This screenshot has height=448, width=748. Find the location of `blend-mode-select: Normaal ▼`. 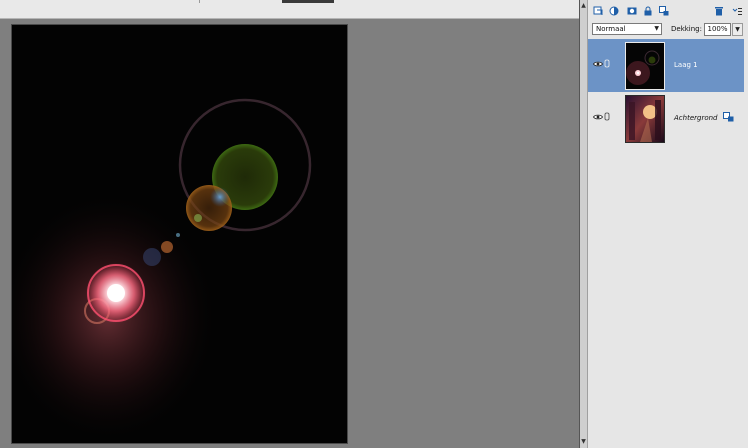

blend-mode-select: Normaal ▼ is located at coordinates (627, 29).